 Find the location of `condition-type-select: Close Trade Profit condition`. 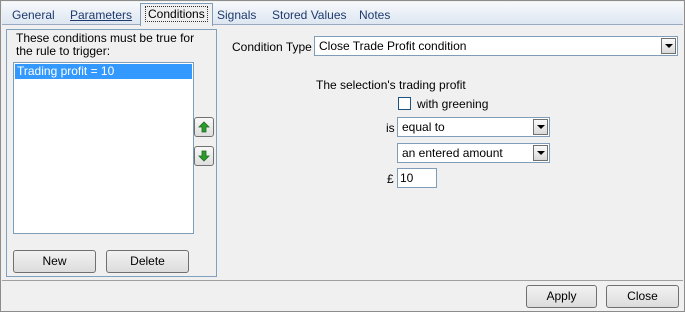

condition-type-select: Close Trade Profit condition is located at coordinates (496, 46).